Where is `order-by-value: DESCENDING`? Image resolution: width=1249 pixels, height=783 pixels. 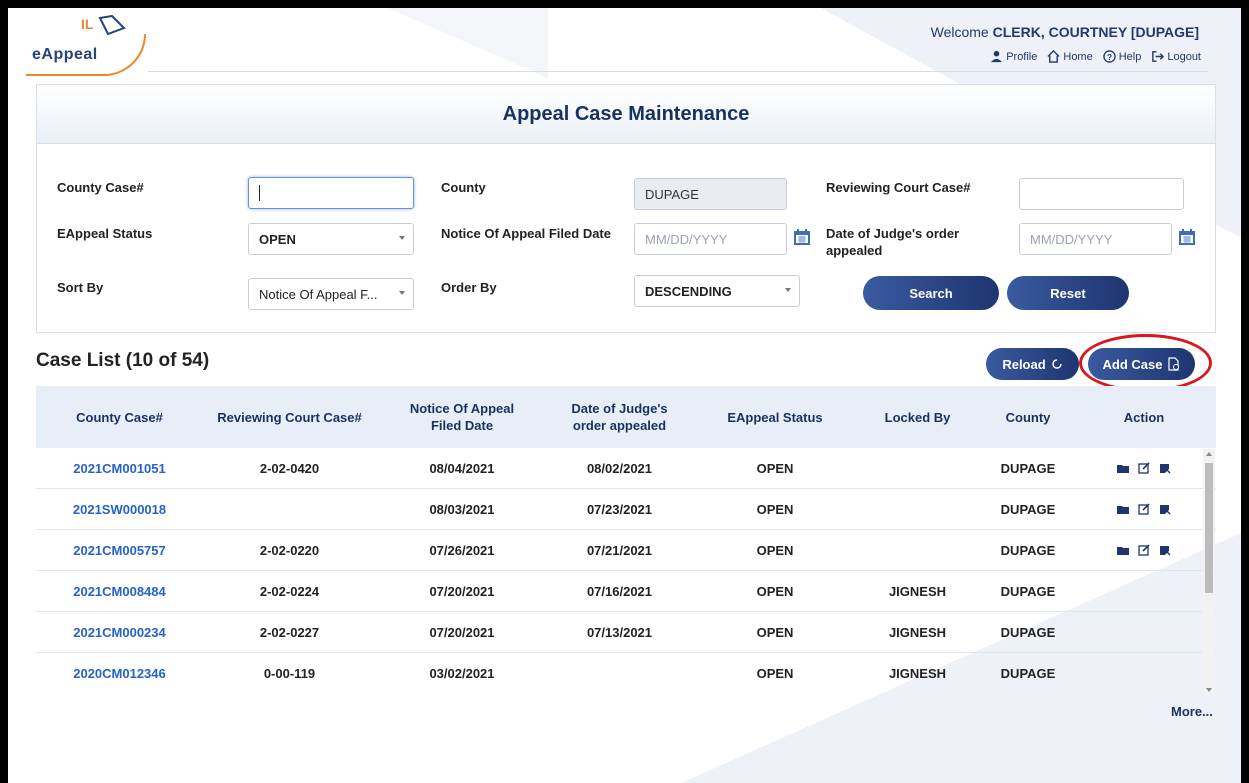 order-by-value: DESCENDING is located at coordinates (688, 291).